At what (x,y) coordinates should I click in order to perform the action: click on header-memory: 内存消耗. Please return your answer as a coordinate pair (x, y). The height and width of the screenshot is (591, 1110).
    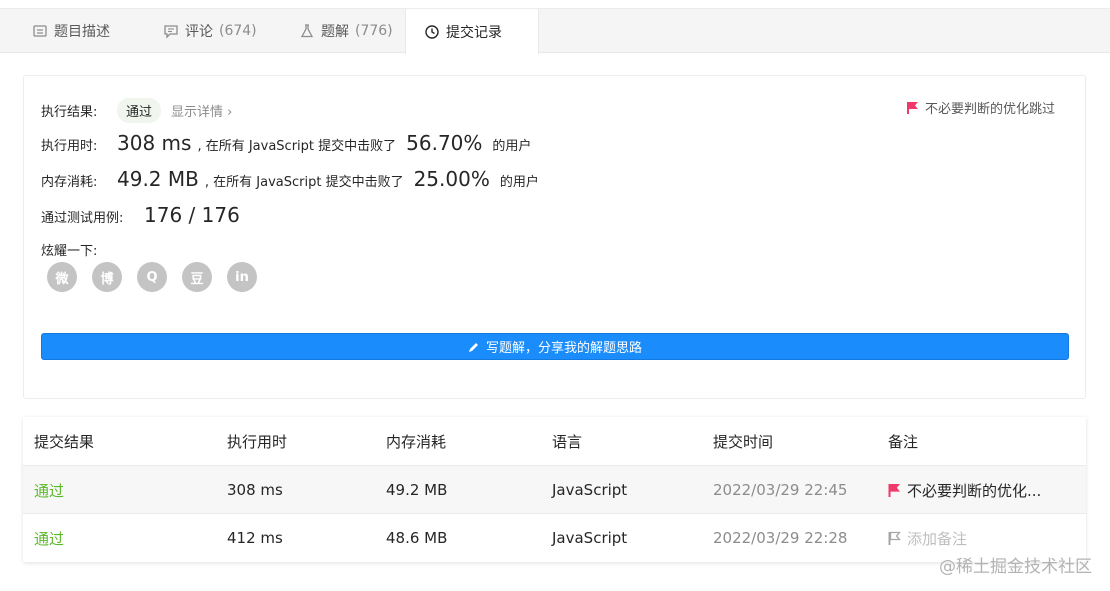
    Looking at the image, I should click on (416, 441).